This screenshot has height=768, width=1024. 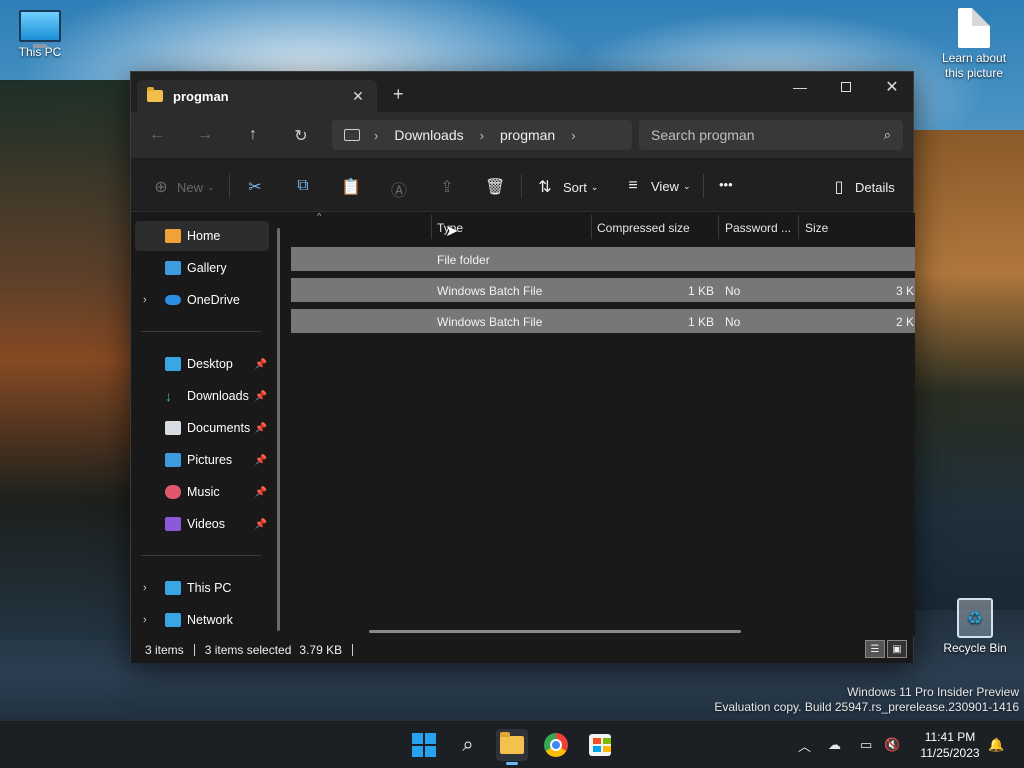 I want to click on store-taskbar-button, so click(x=600, y=745).